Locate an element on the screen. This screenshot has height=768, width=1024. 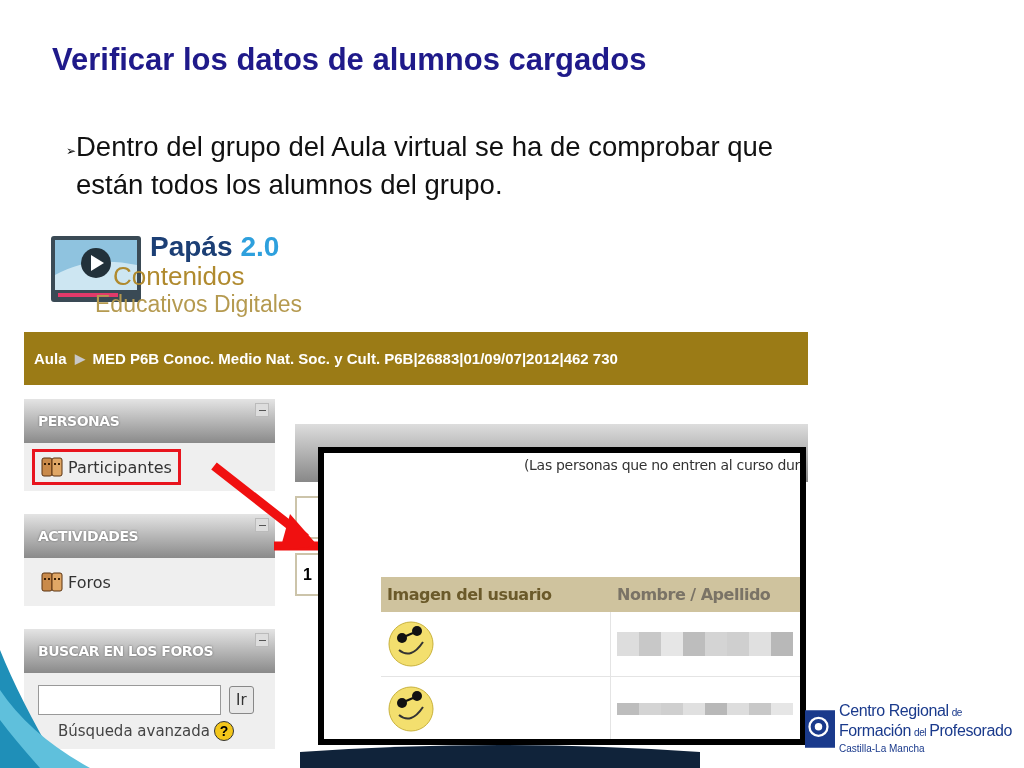
advanced-search-link: Búsqueda avanzada is located at coordinates (134, 731).